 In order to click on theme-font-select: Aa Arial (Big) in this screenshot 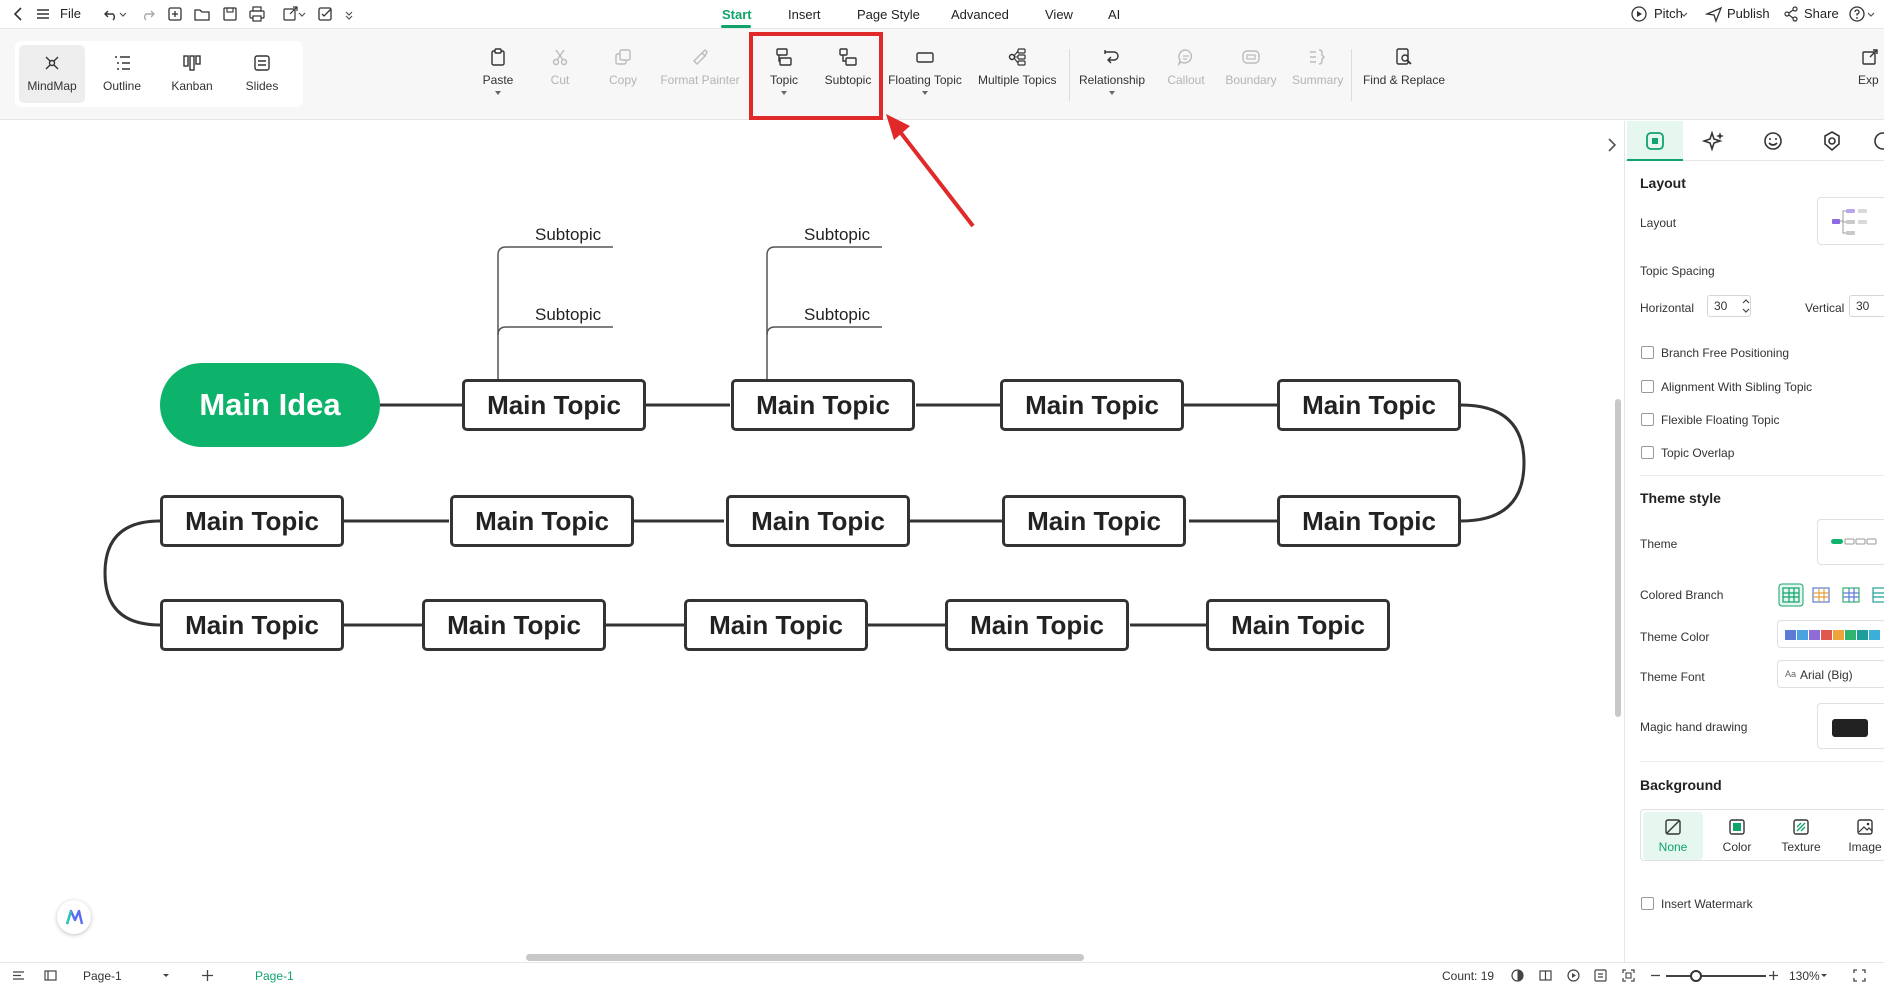, I will do `click(1830, 674)`.